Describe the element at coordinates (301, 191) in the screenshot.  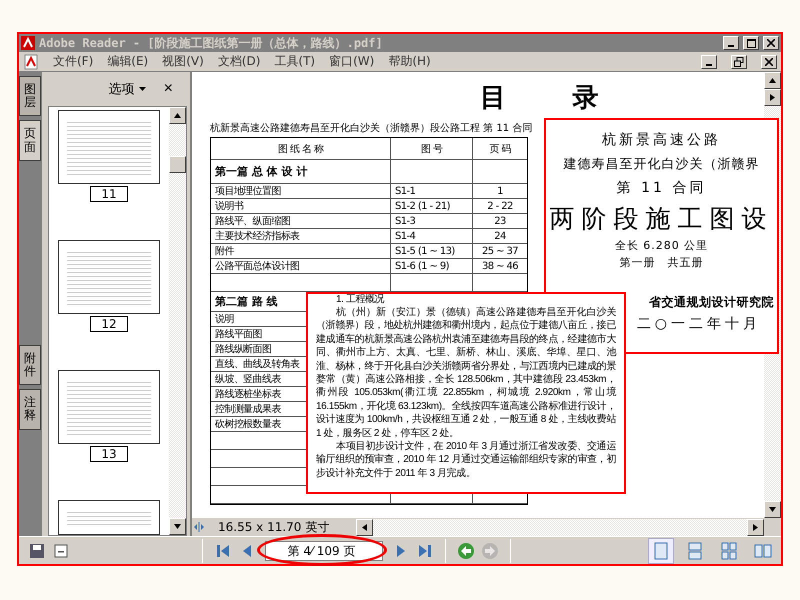
I see `table-cell: 项目地理位置图` at that location.